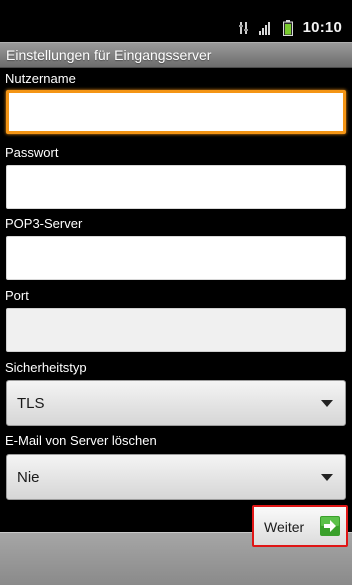 This screenshot has width=352, height=585. Describe the element at coordinates (176, 112) in the screenshot. I see `username-field` at that location.